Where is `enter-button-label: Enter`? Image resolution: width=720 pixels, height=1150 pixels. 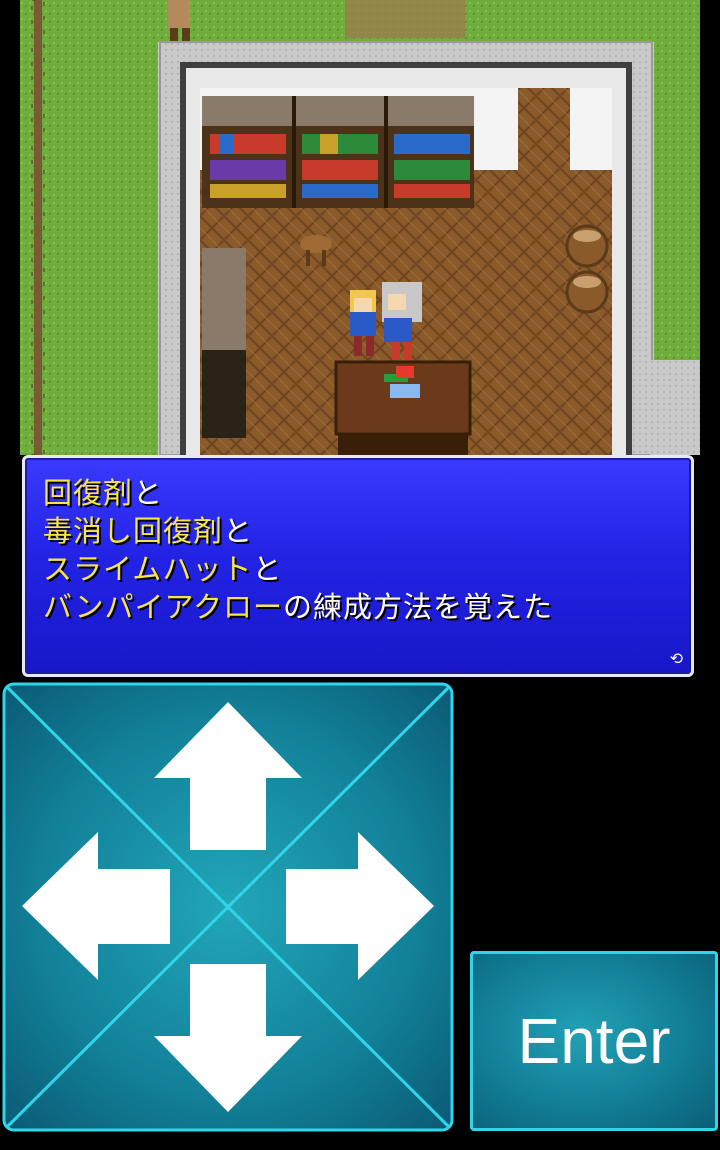
enter-button-label: Enter is located at coordinates (594, 1041).